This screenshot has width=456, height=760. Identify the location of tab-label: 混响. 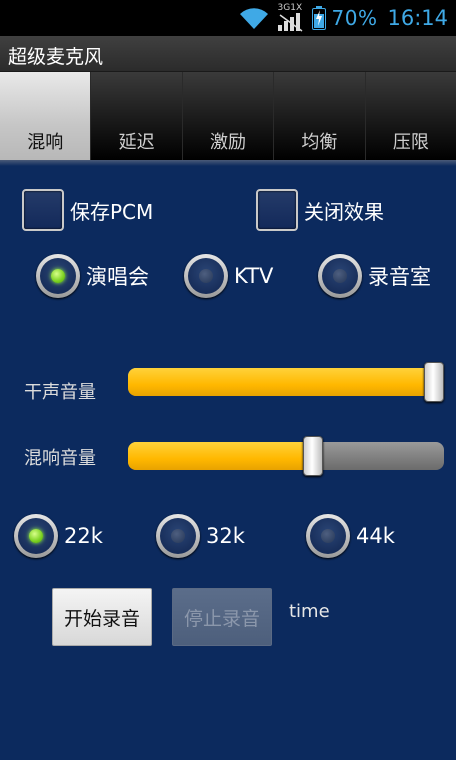
(45, 142).